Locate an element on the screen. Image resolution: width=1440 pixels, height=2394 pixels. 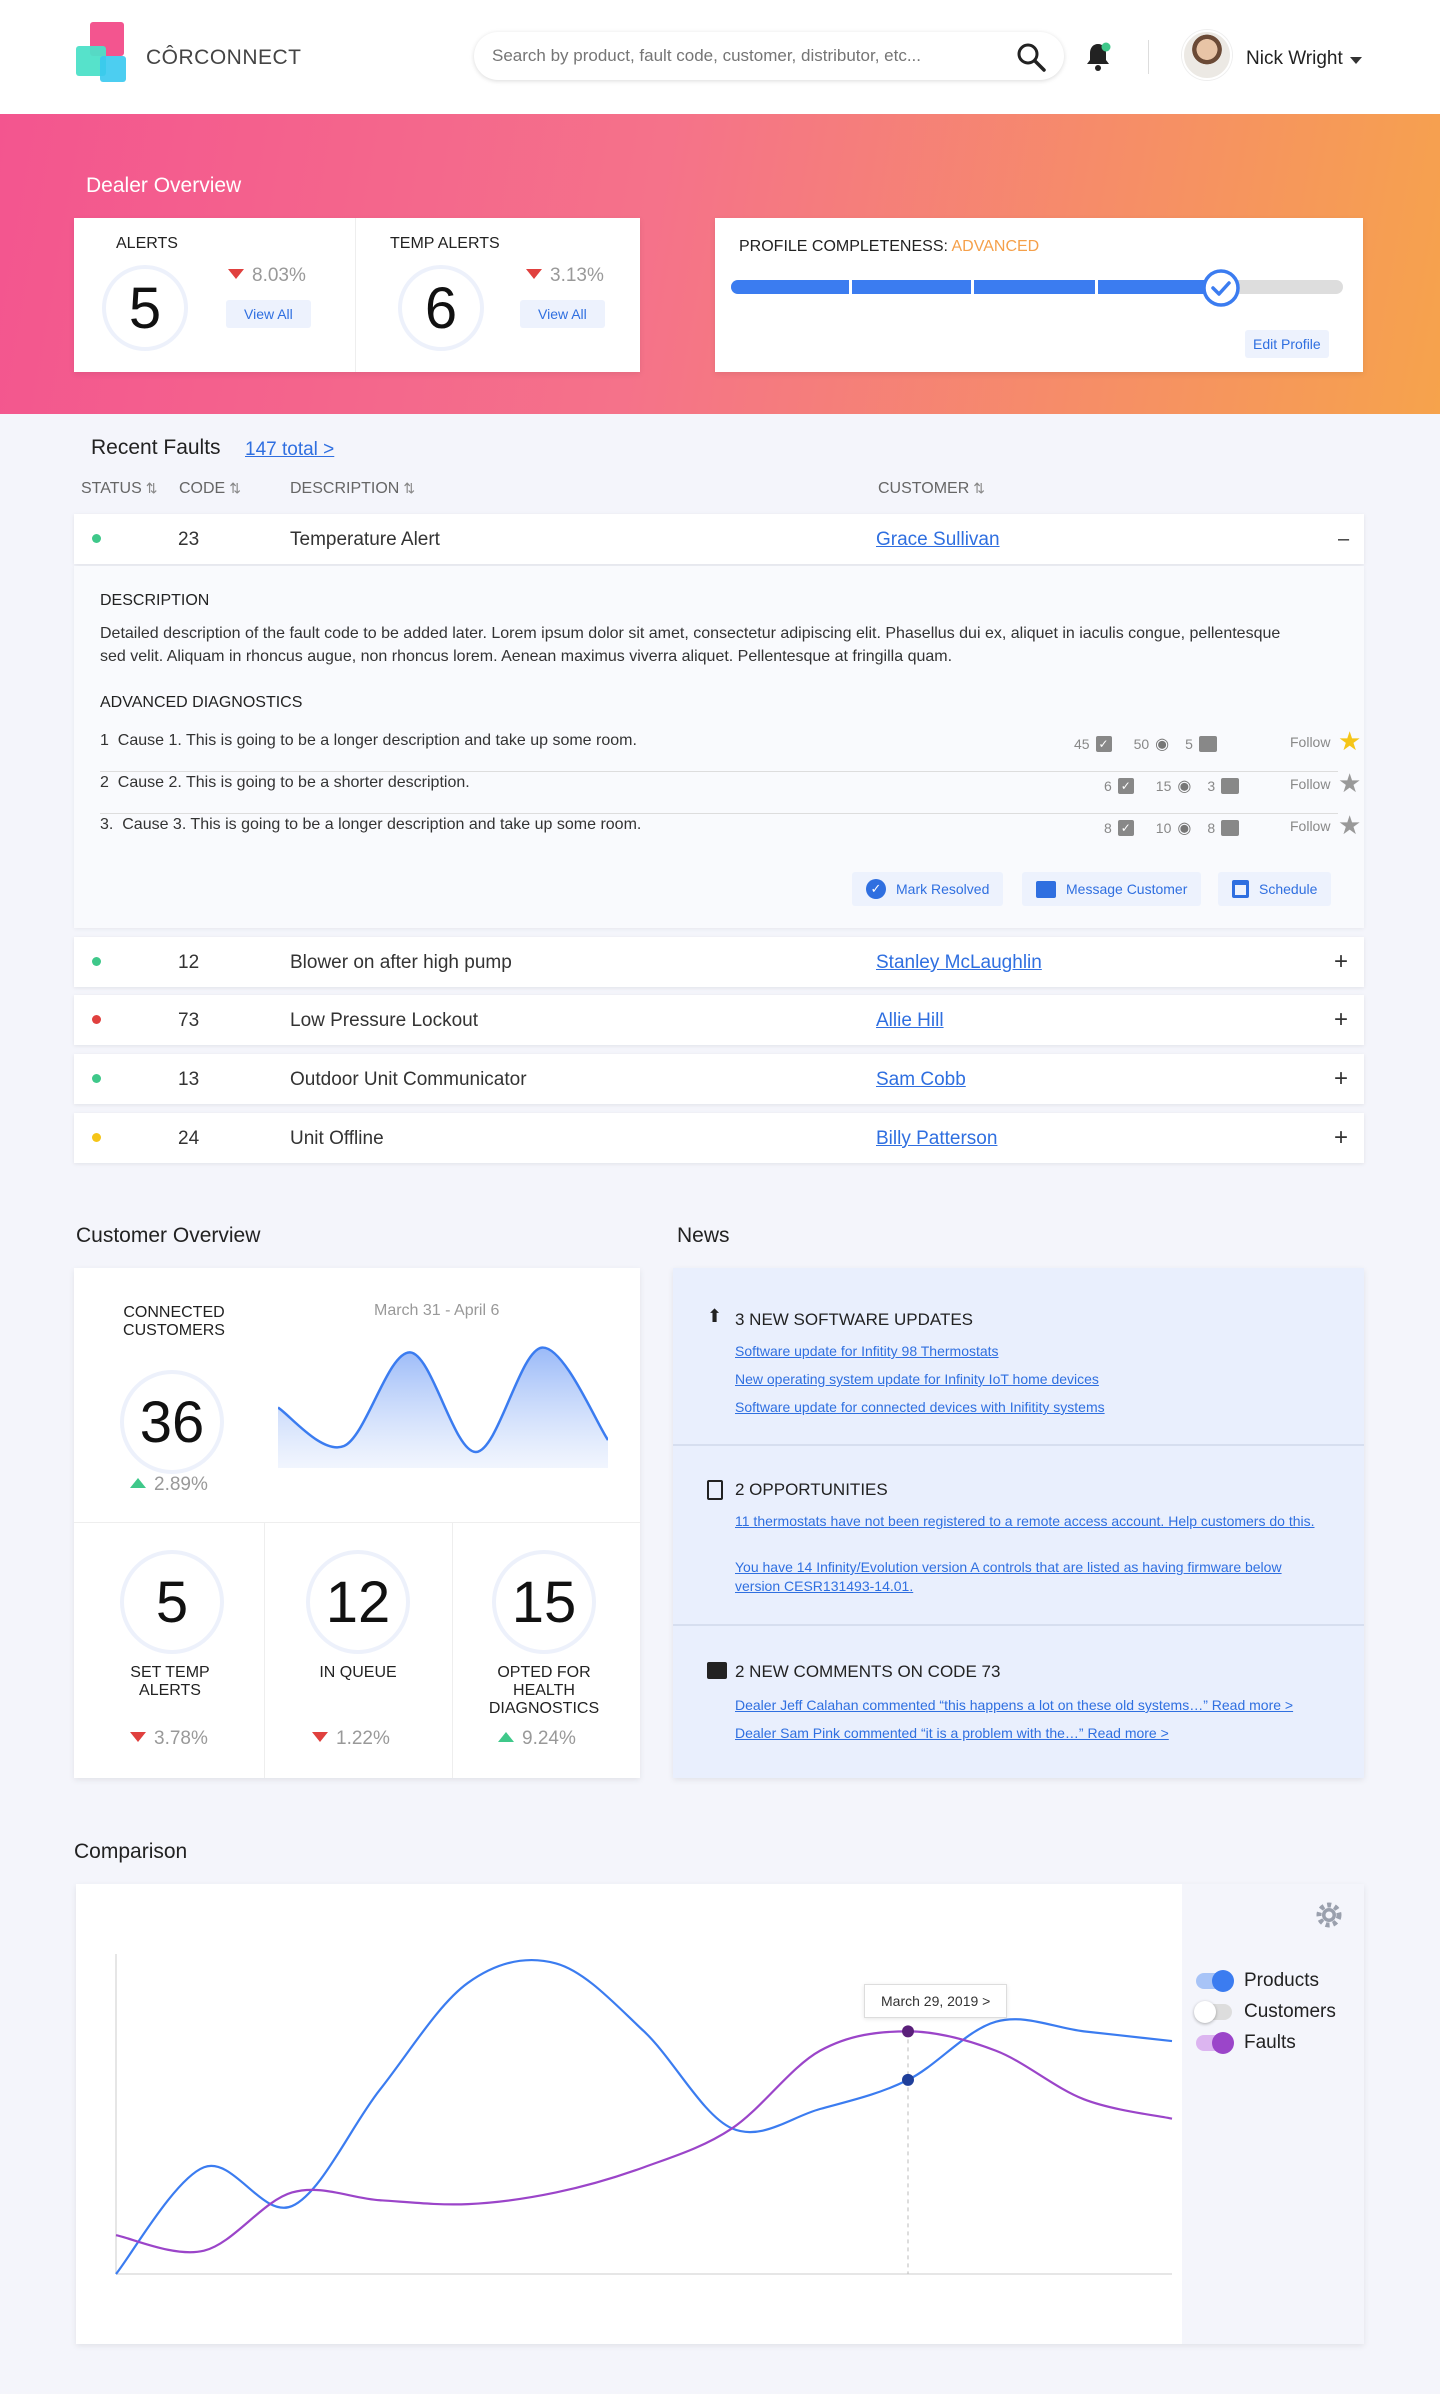
products-toggle is located at coordinates (1215, 1981).